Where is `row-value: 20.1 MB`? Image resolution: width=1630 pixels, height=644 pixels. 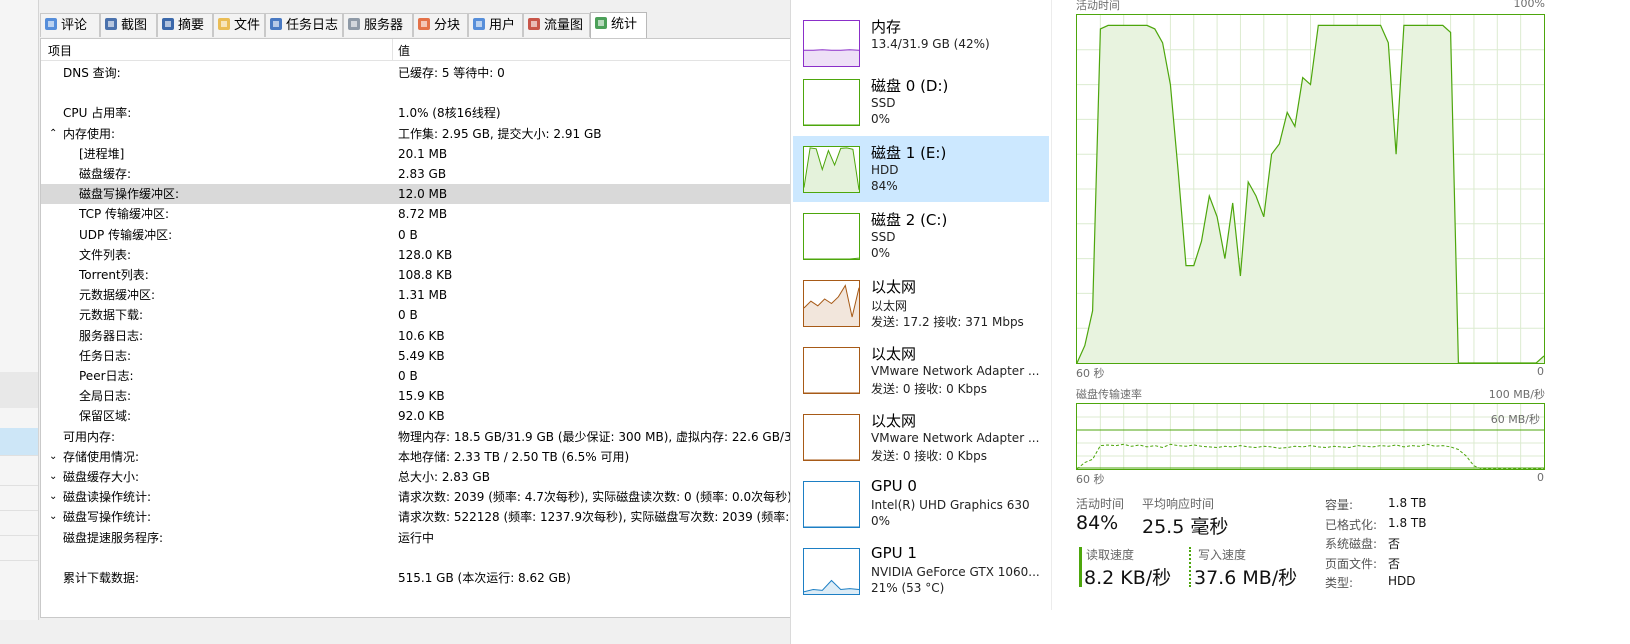 row-value: 20.1 MB is located at coordinates (423, 153).